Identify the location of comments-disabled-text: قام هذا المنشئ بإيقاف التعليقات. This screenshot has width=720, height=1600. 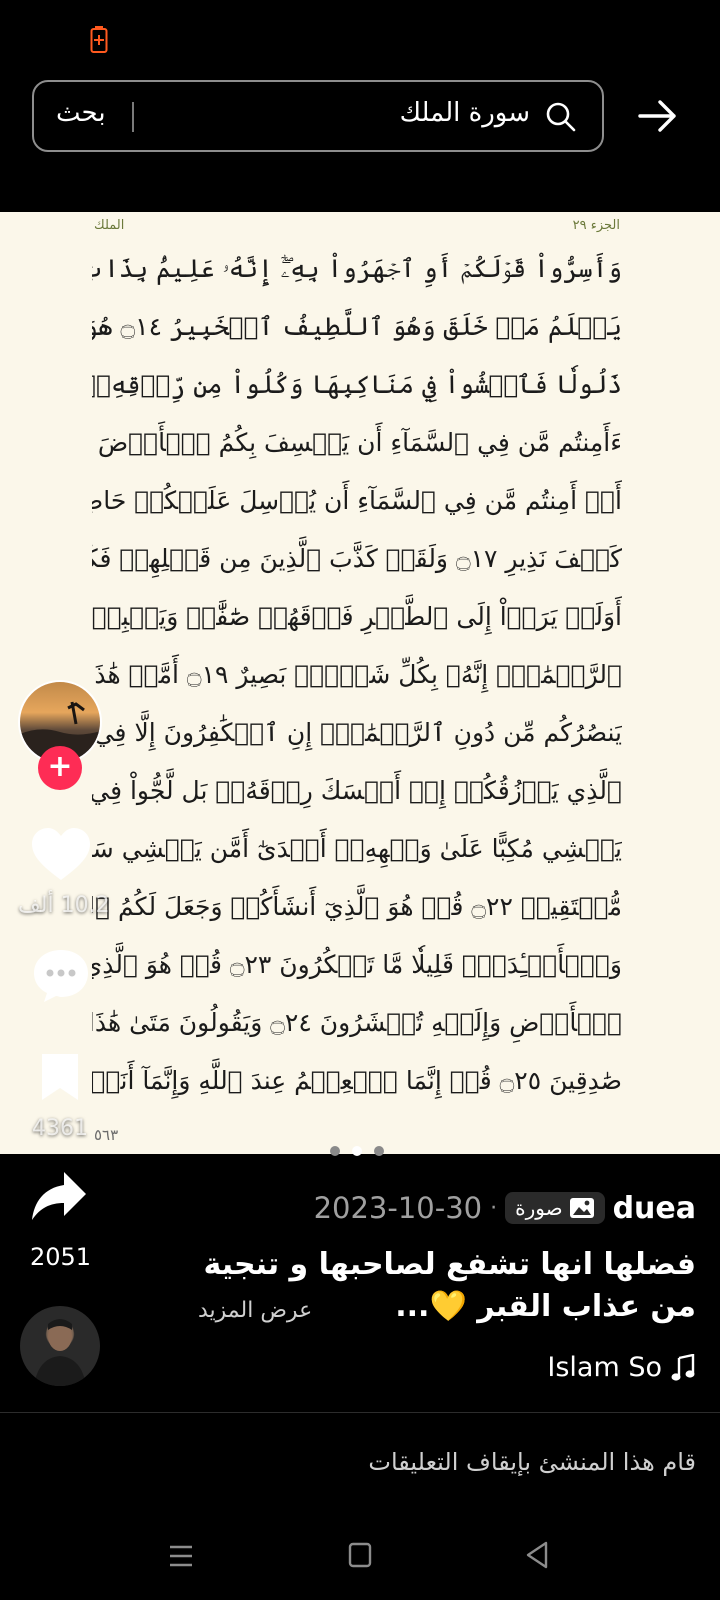
(532, 1462).